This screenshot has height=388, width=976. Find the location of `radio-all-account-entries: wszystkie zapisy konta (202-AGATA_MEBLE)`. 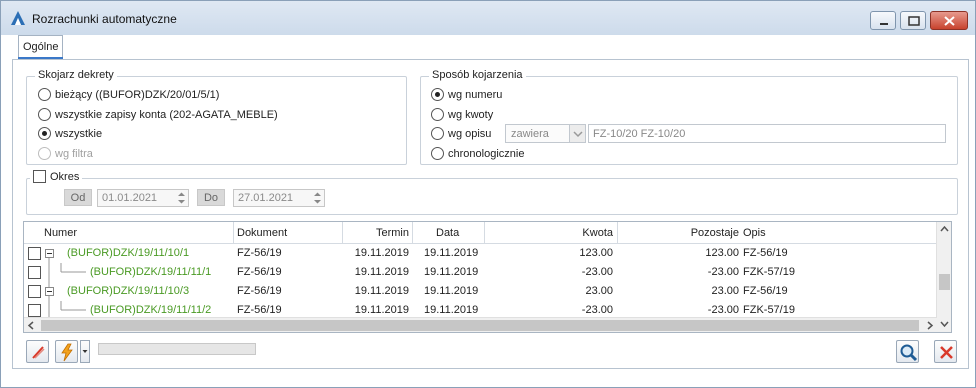

radio-all-account-entries: wszystkie zapisy konta (202-AGATA_MEBLE) is located at coordinates (158, 114).